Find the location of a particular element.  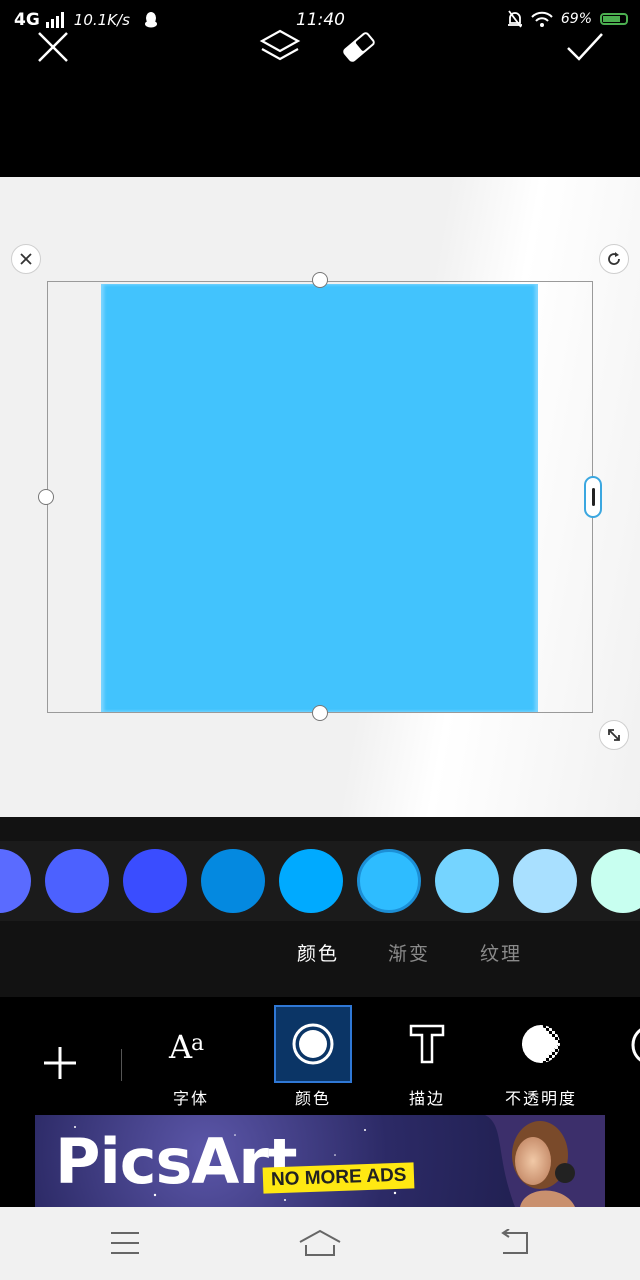

tool-opacity: 不透明度 is located at coordinates (541, 1056).